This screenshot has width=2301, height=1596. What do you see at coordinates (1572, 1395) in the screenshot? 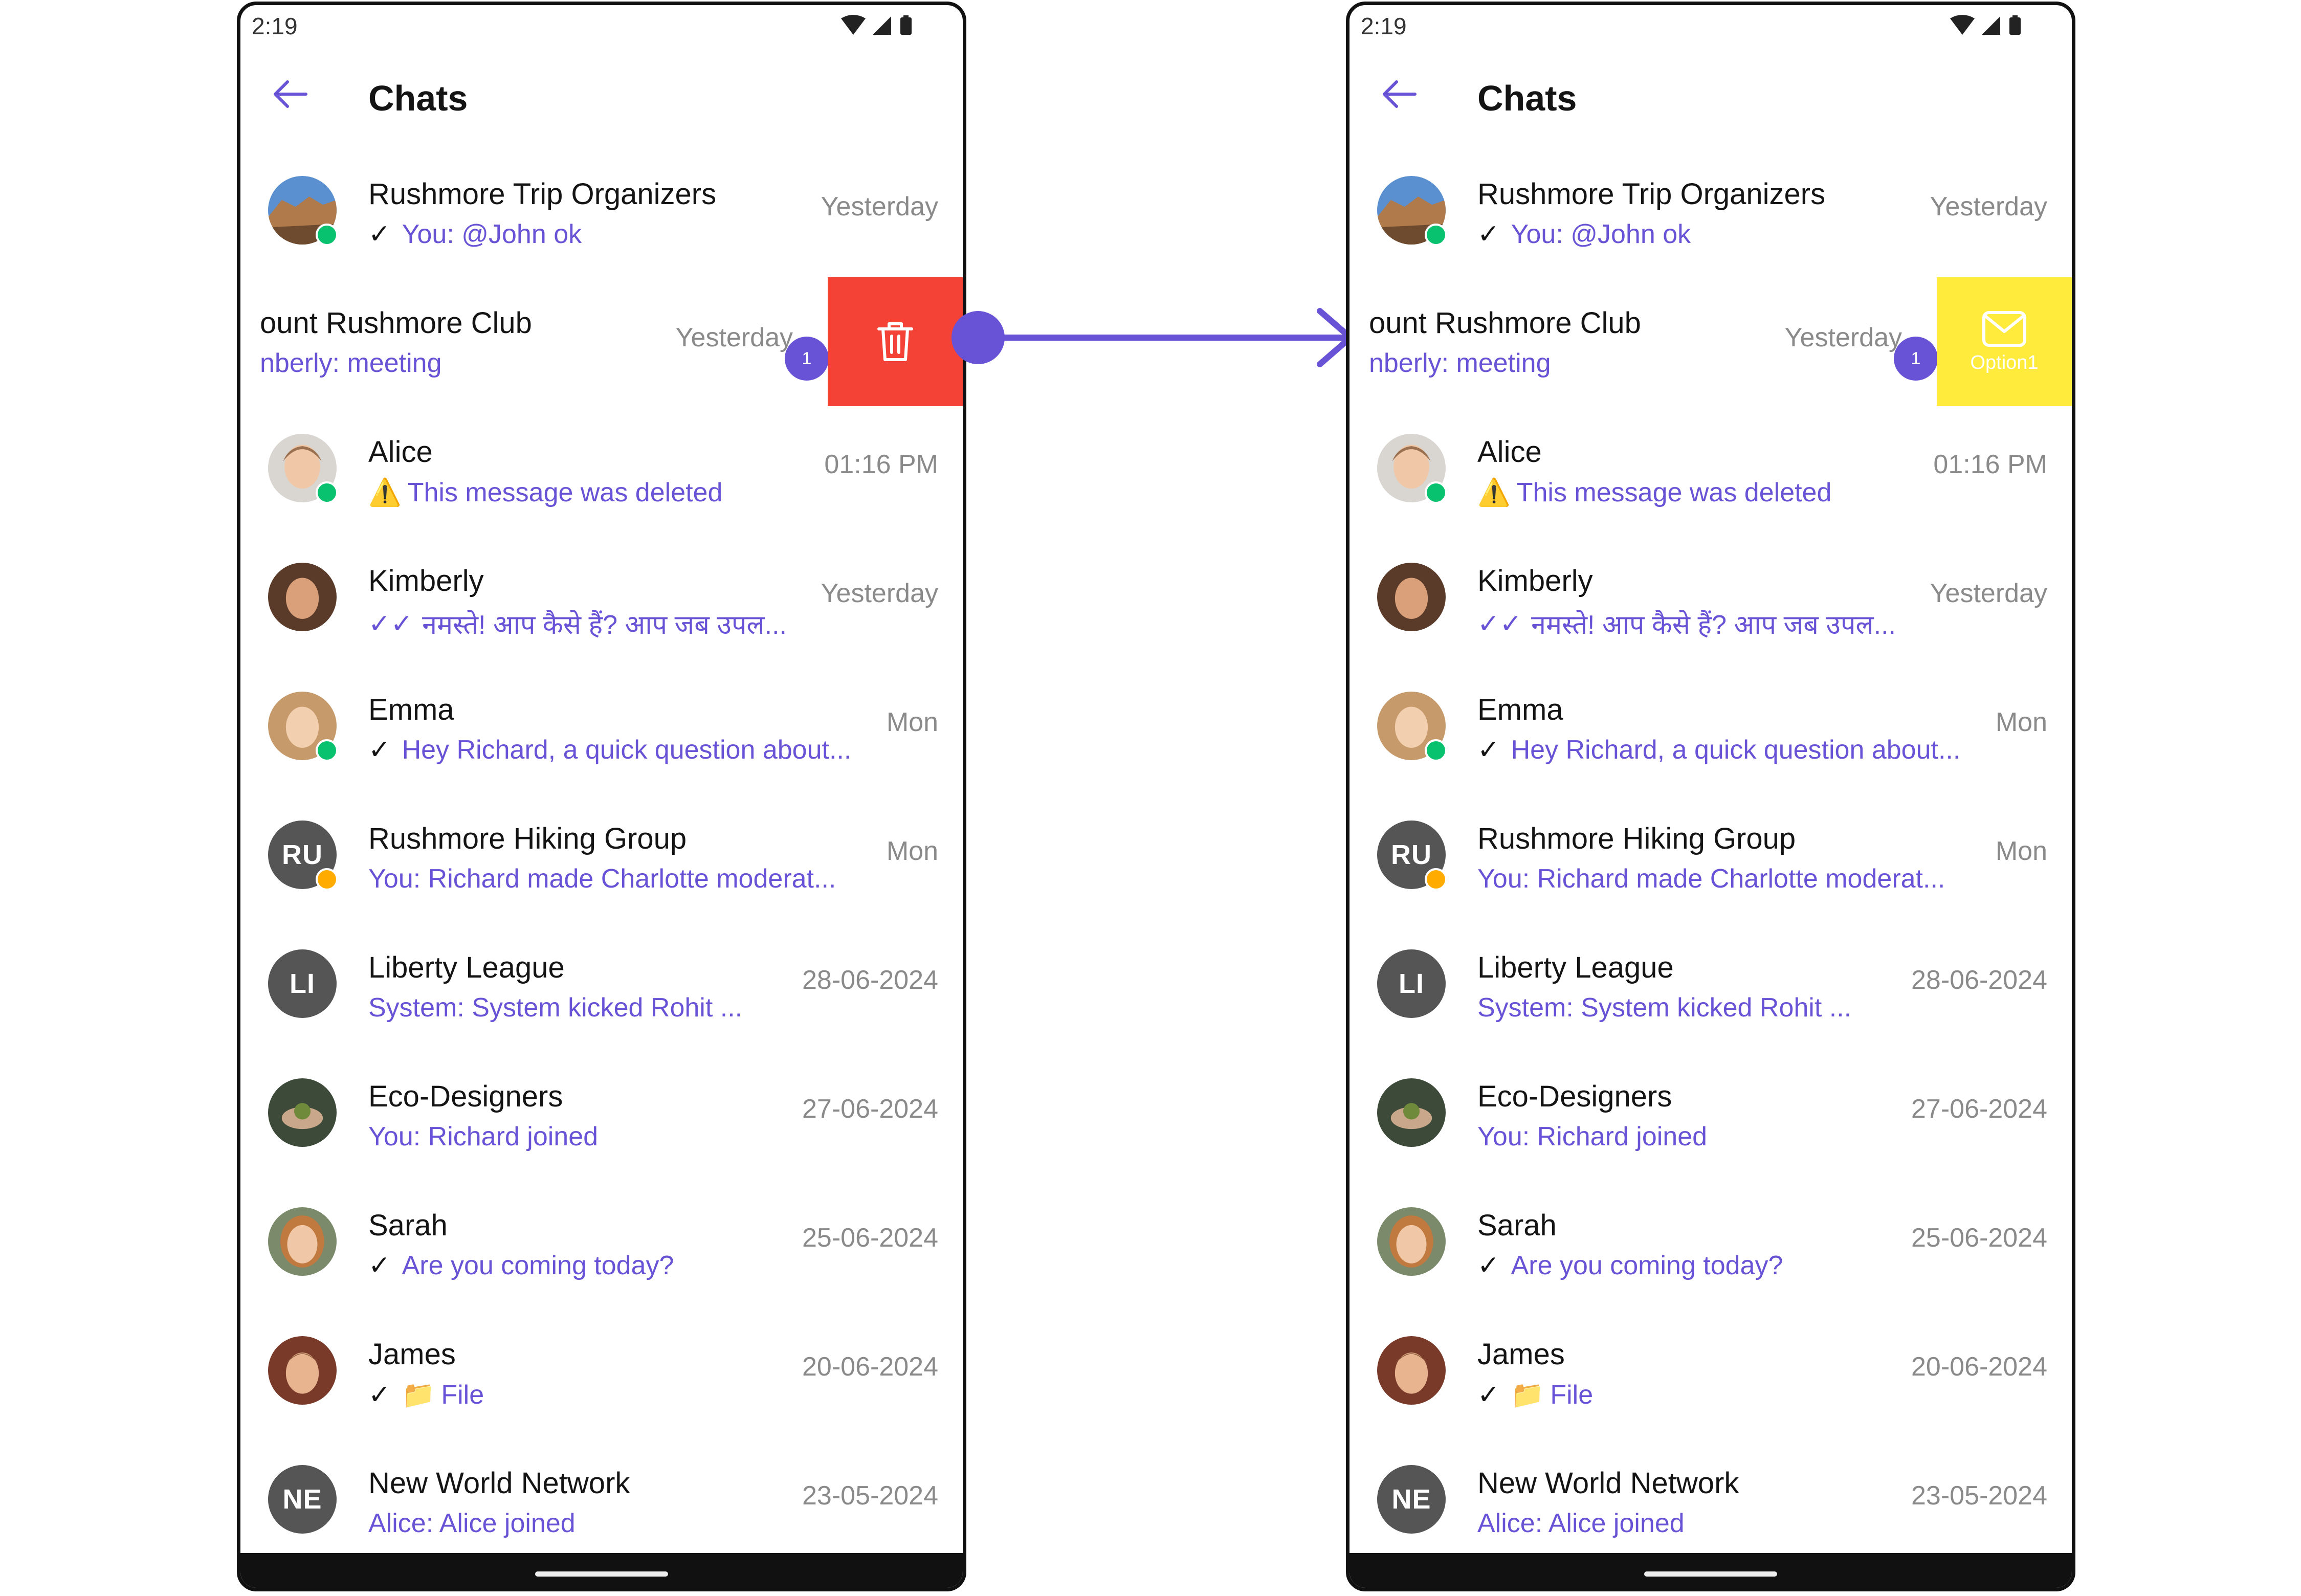
I see `message-preview: File` at bounding box center [1572, 1395].